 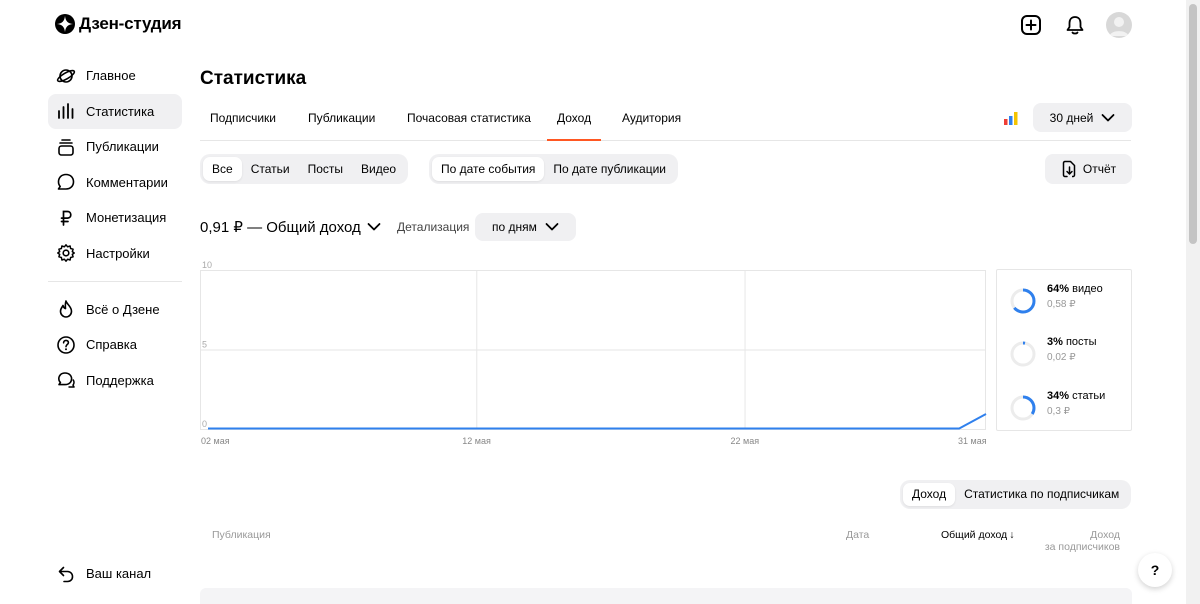 What do you see at coordinates (66, 218) in the screenshot?
I see `ruble-icon` at bounding box center [66, 218].